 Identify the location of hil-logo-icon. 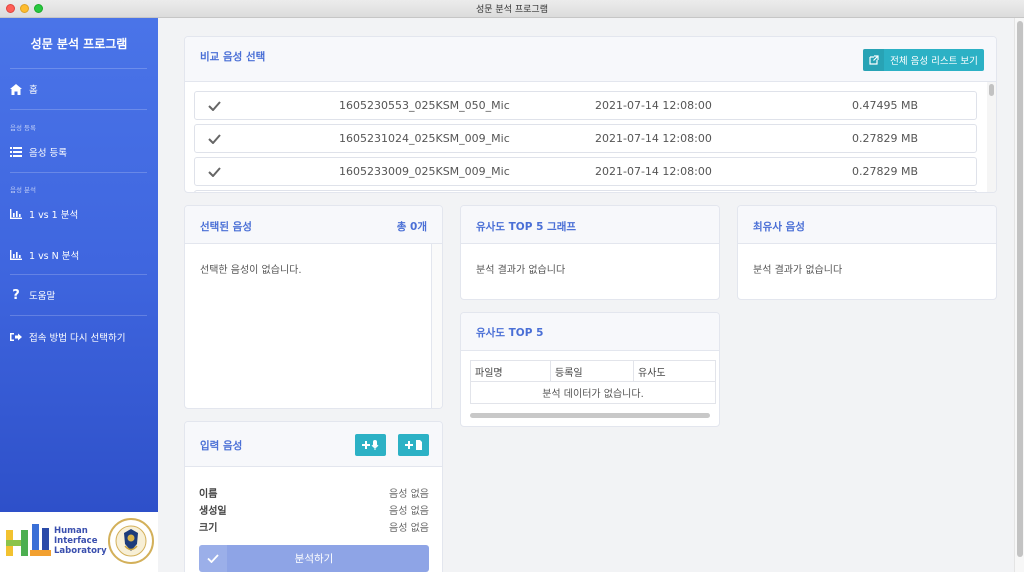
(28, 540).